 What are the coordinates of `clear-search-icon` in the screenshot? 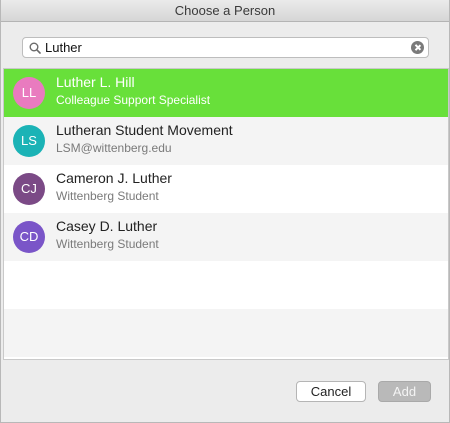 It's located at (417, 47).